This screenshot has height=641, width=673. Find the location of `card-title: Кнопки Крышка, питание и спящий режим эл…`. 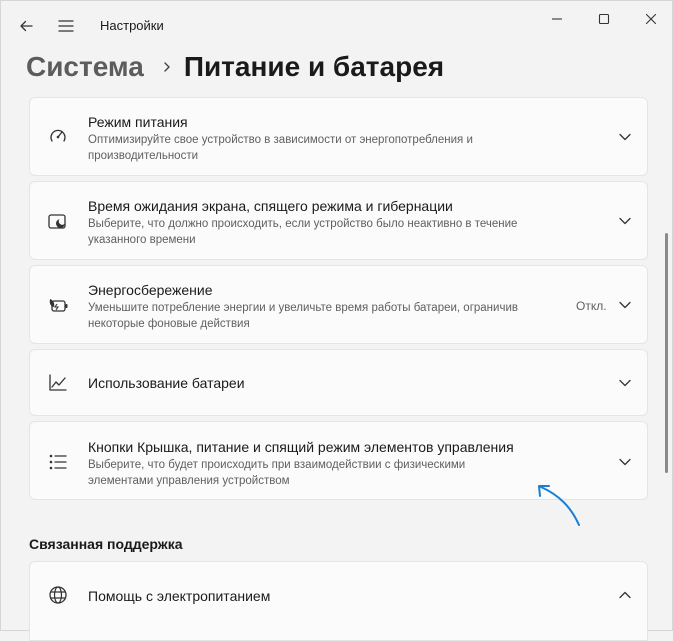

card-title: Кнопки Крышка, питание и спящий режим эл… is located at coordinates (301, 447).